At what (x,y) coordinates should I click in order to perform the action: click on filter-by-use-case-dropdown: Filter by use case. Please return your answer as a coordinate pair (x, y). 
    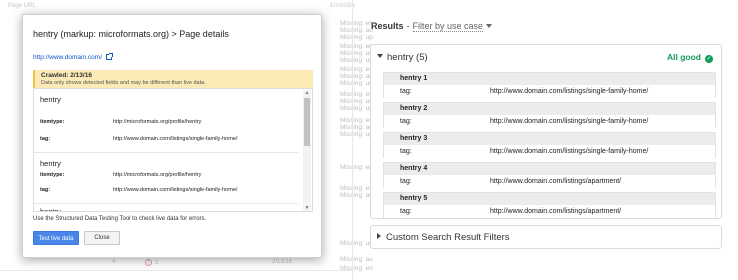
    Looking at the image, I should click on (448, 26).